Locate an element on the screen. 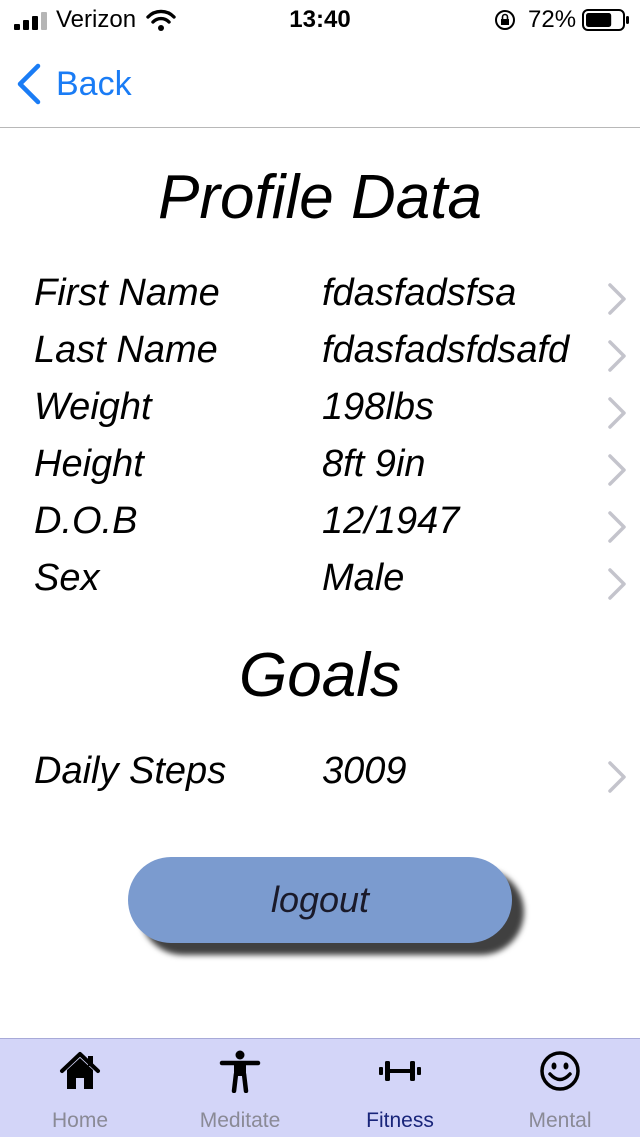 The image size is (640, 1137). goals-title: Goals is located at coordinates (320, 675).